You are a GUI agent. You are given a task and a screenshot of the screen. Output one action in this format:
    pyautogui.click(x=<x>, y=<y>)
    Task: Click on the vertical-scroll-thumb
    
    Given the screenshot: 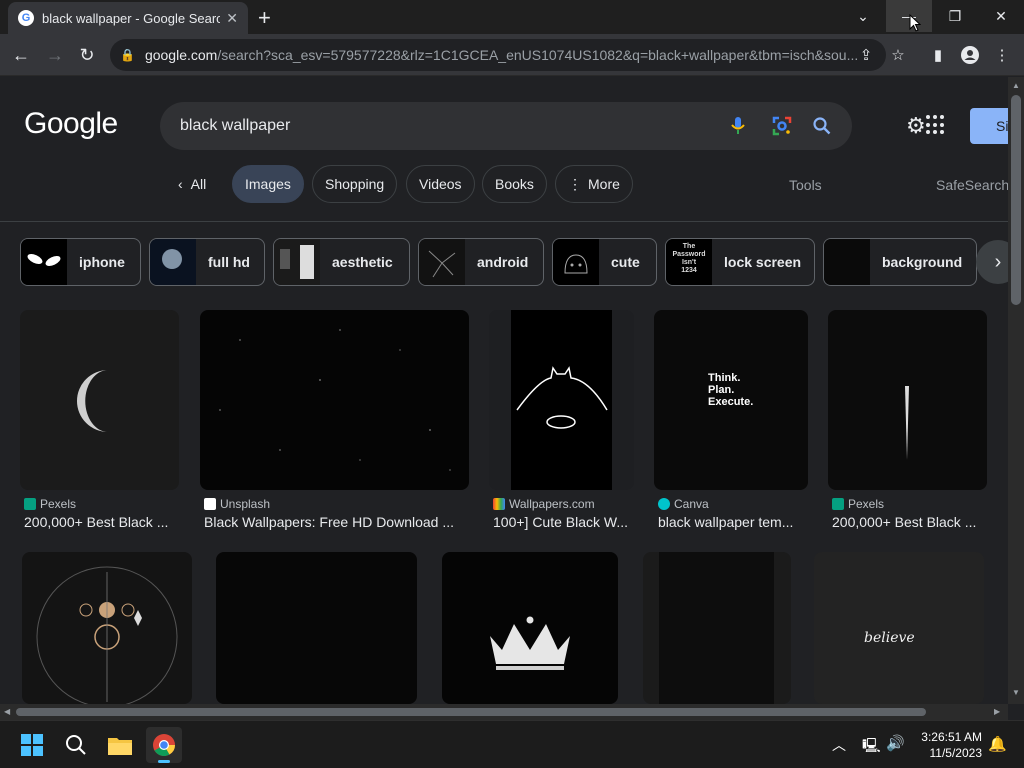 What is the action you would take?
    pyautogui.click(x=1016, y=200)
    